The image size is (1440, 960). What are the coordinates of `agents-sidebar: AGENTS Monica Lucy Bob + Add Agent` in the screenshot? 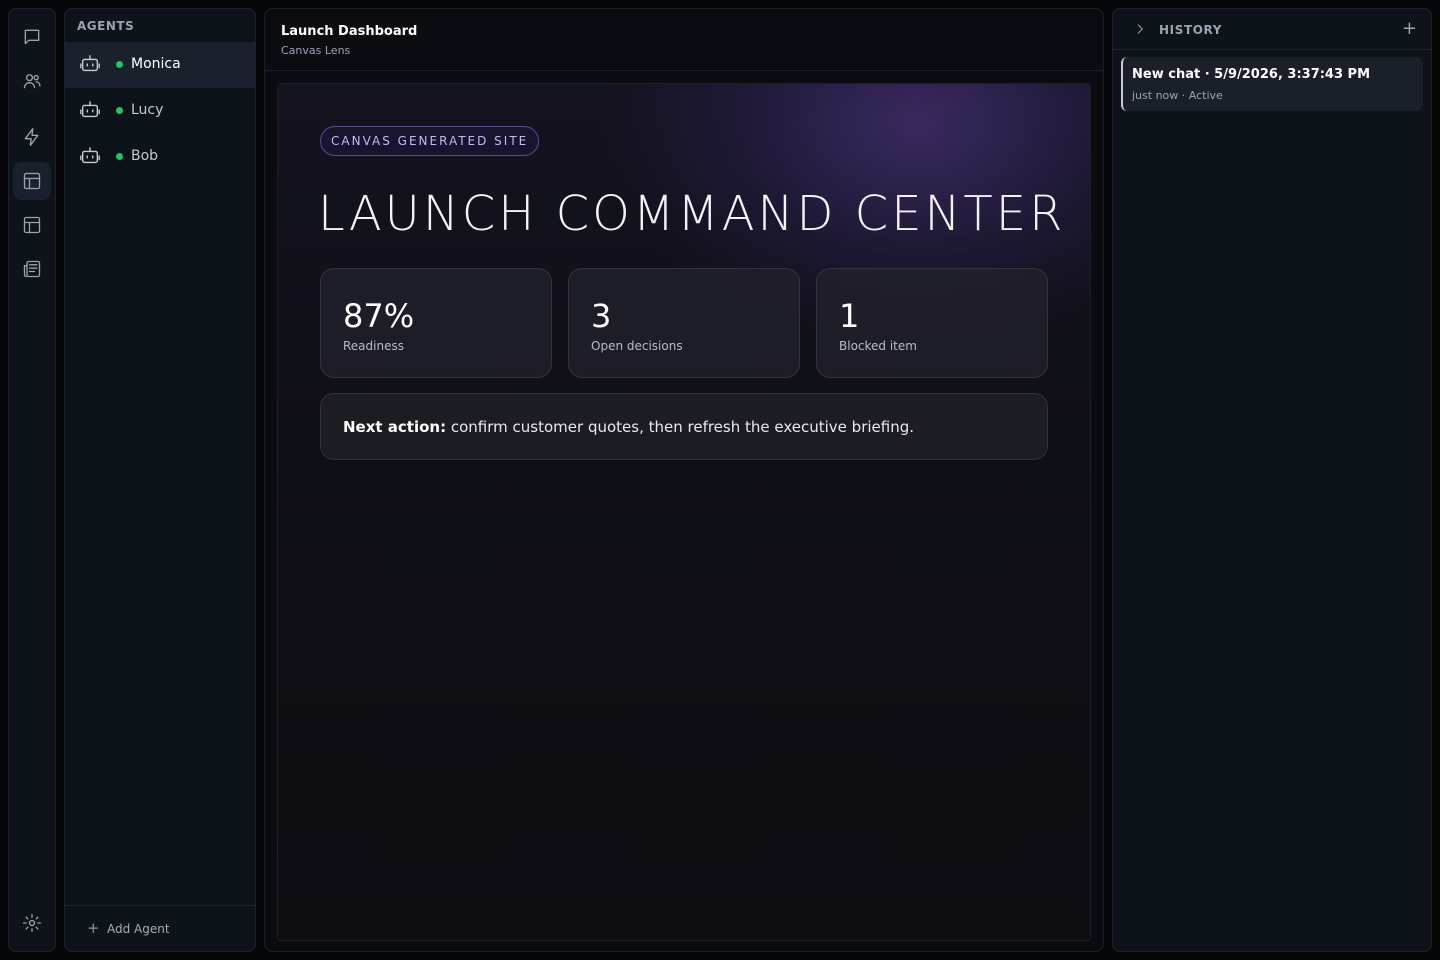 It's located at (160, 480).